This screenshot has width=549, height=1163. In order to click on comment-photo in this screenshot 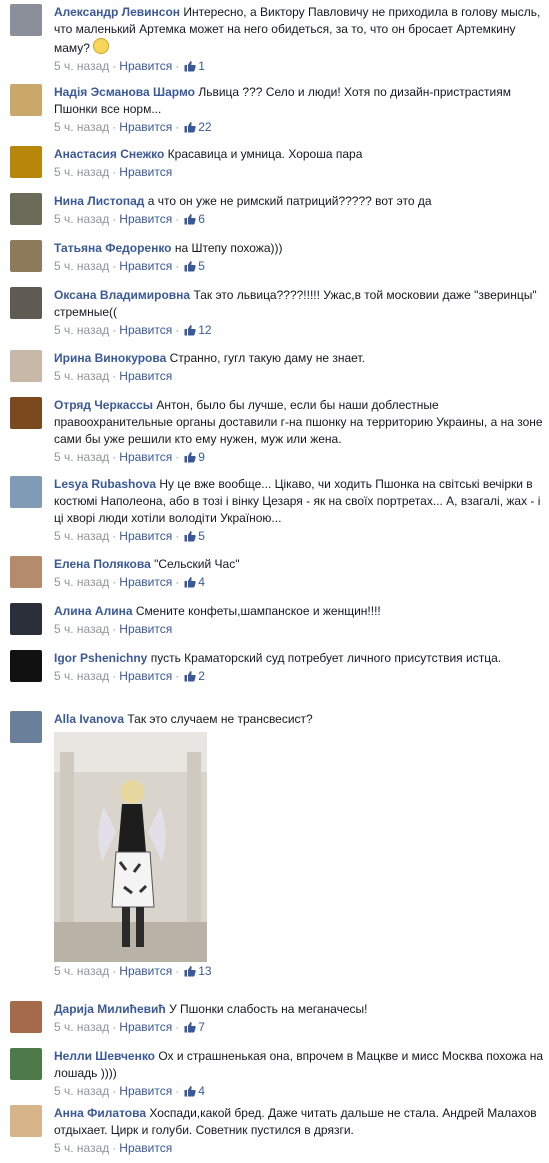, I will do `click(130, 847)`.